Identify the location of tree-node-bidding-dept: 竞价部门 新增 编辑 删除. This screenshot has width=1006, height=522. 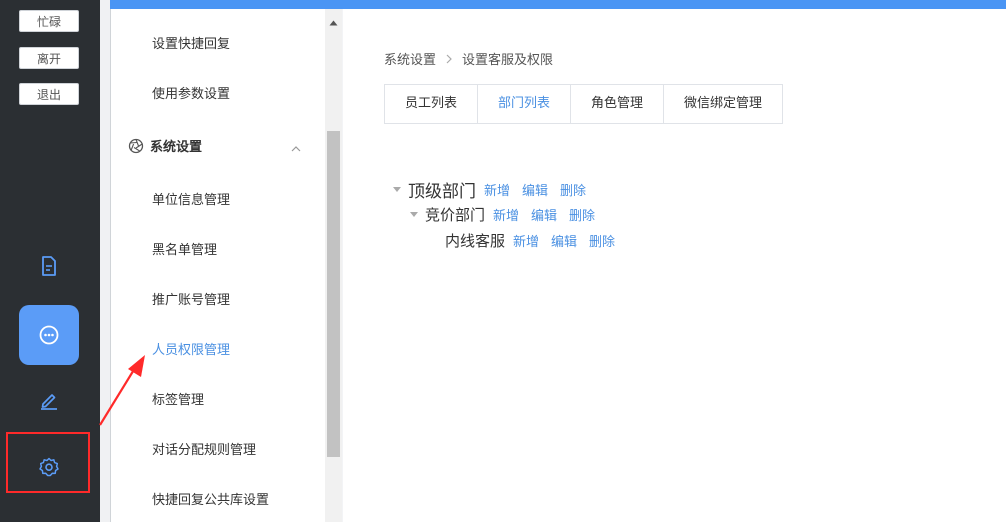
(508, 214).